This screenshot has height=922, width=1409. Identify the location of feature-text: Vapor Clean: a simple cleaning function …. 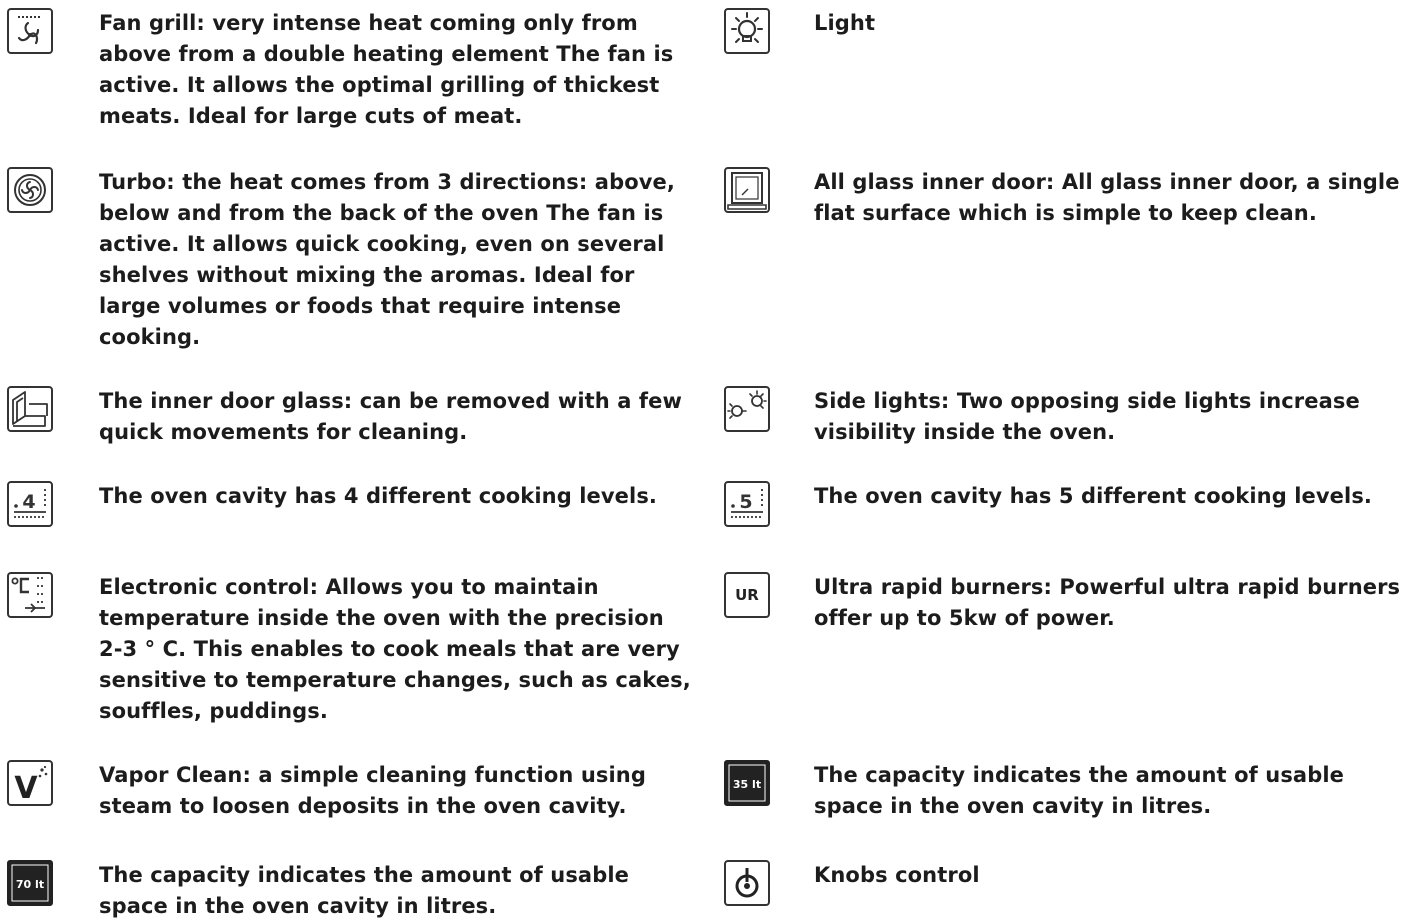
(372, 790).